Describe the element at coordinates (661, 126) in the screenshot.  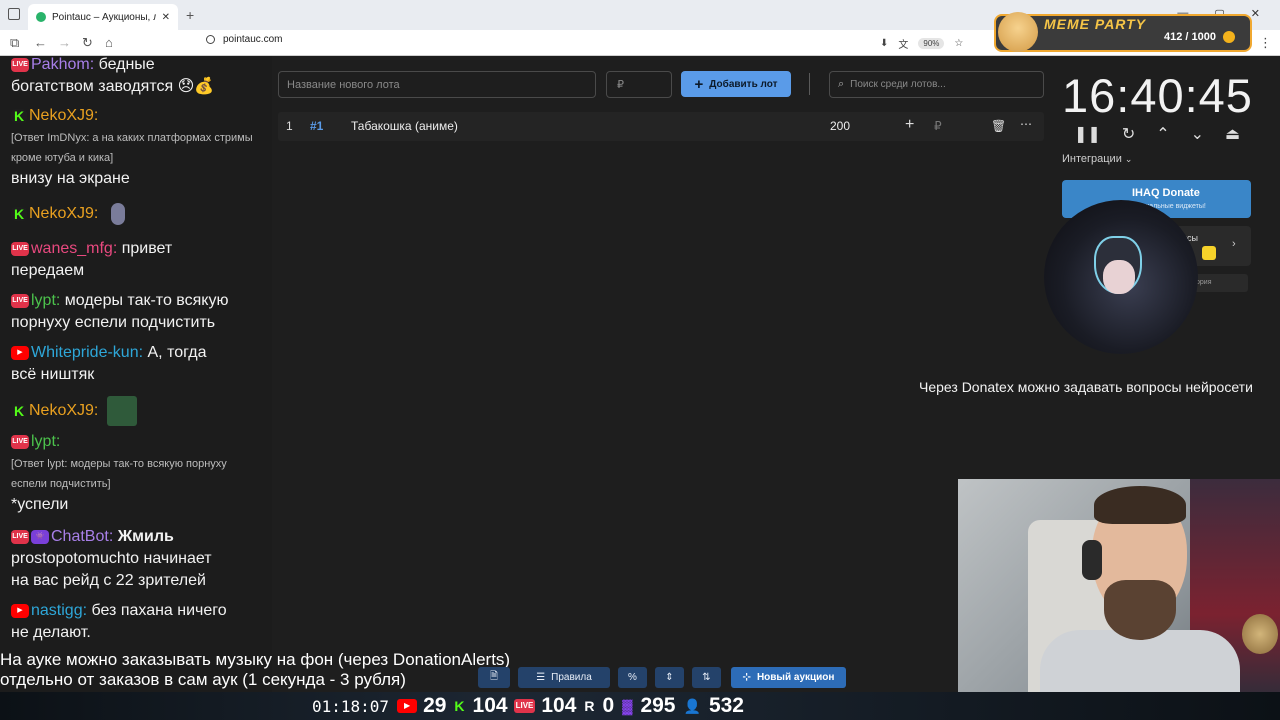
I see `lot-row: 1 #1 Табакошка (аниме) 200 + ₽ 🗑 ⋯` at that location.